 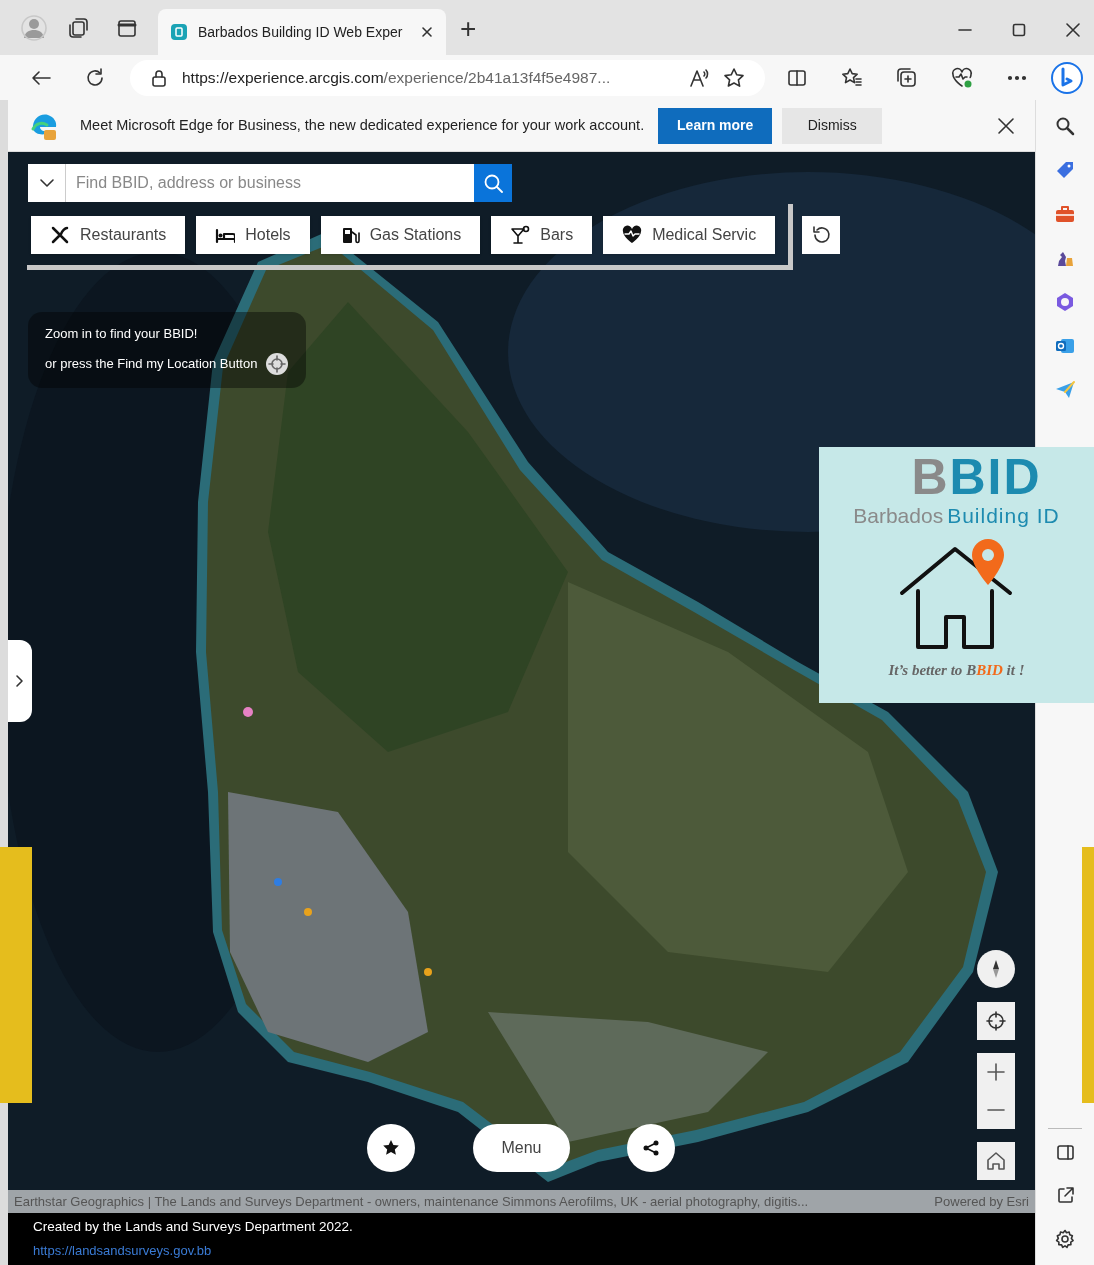 What do you see at coordinates (734, 77) in the screenshot?
I see `favorite-icon` at bounding box center [734, 77].